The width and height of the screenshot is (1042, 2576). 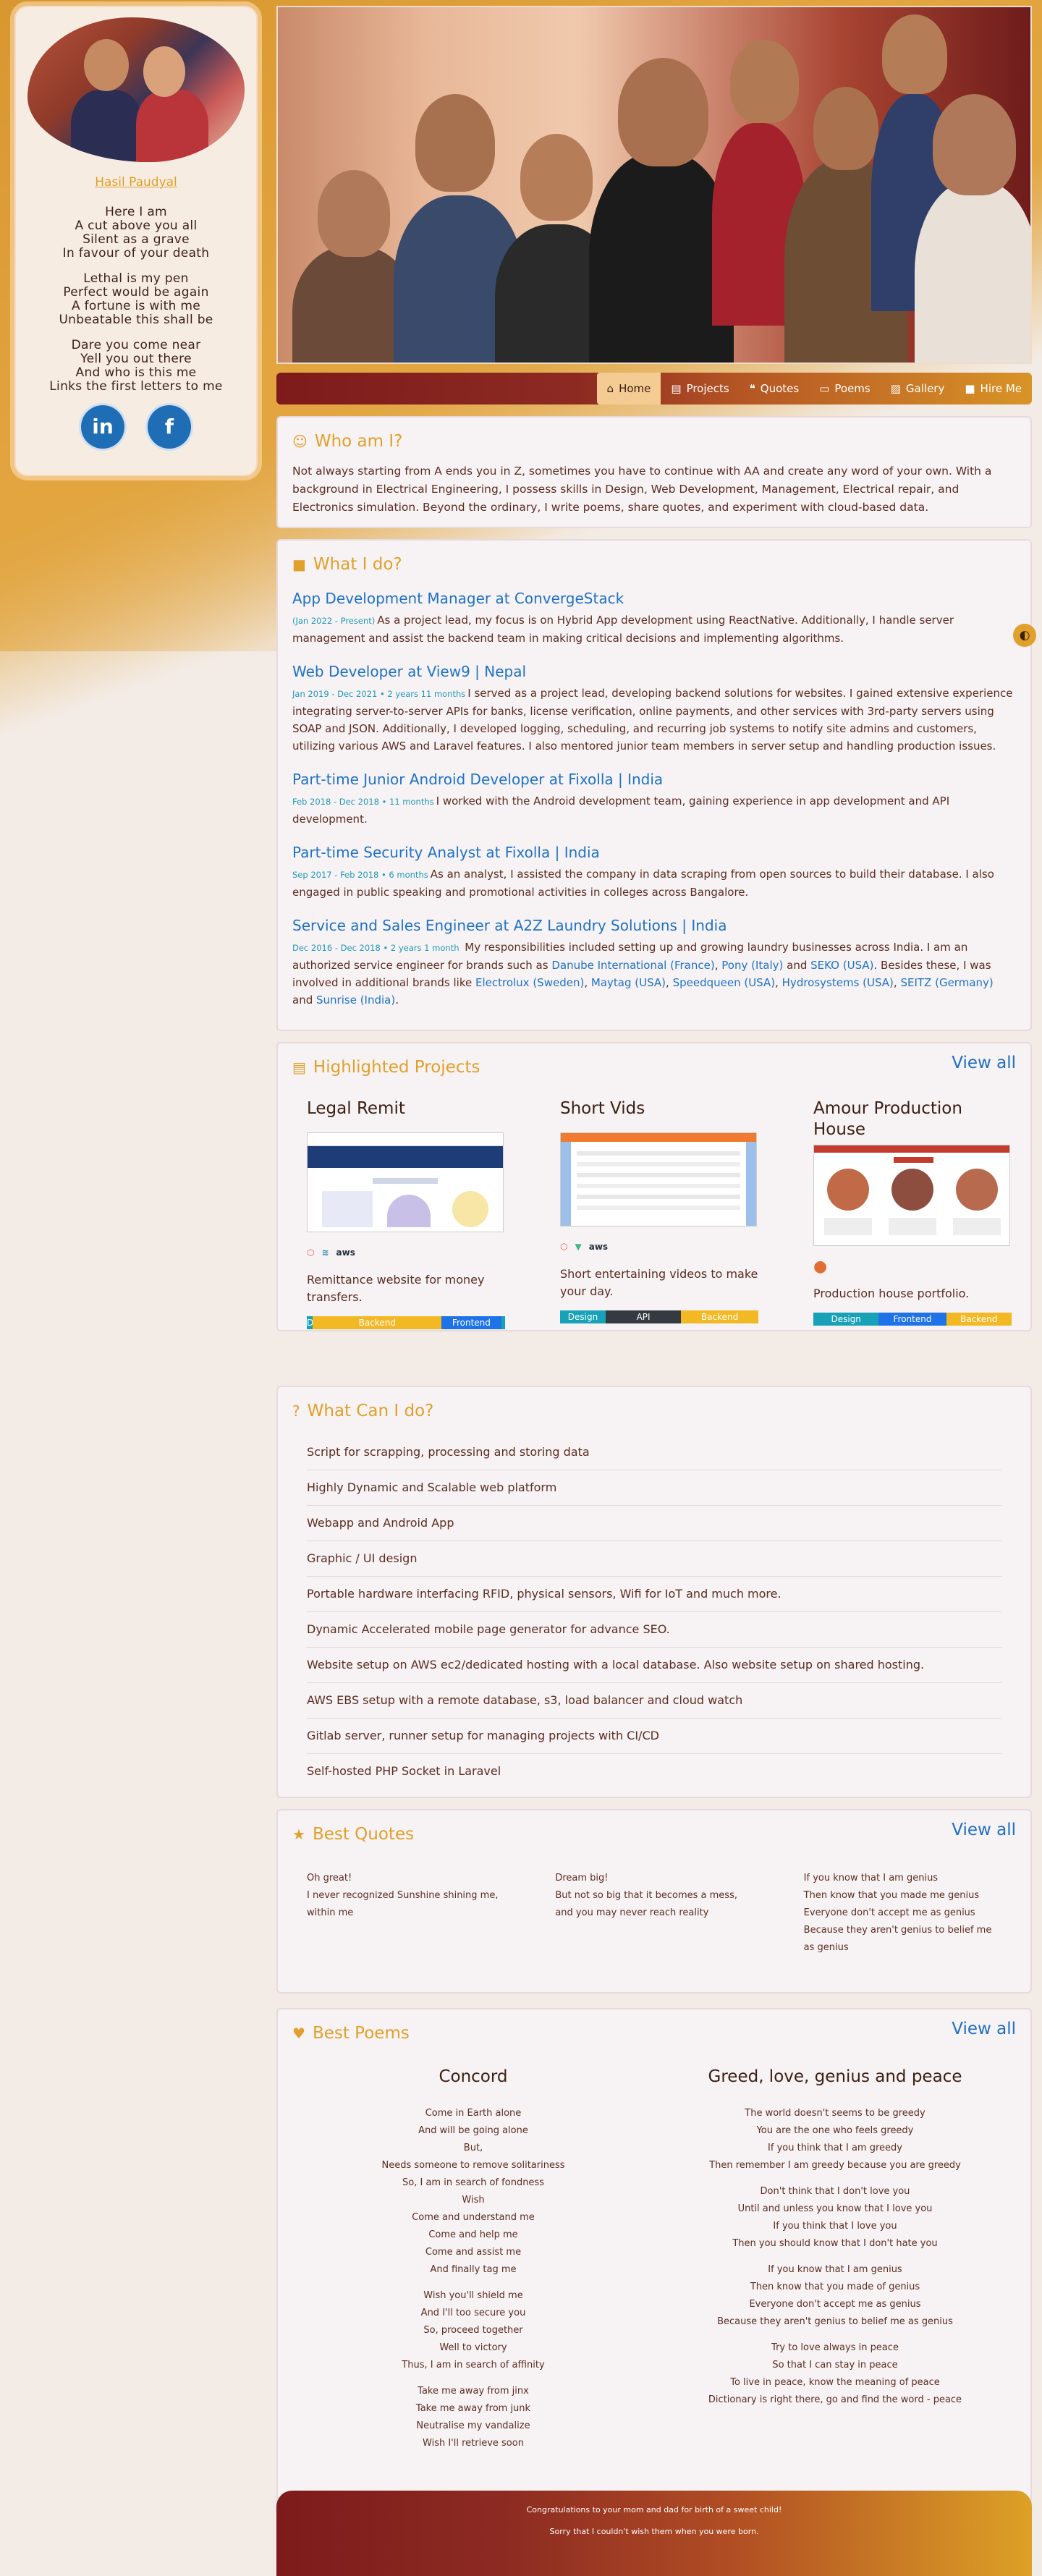 What do you see at coordinates (355, 1000) in the screenshot?
I see `brand-link: Sunrise (India)` at bounding box center [355, 1000].